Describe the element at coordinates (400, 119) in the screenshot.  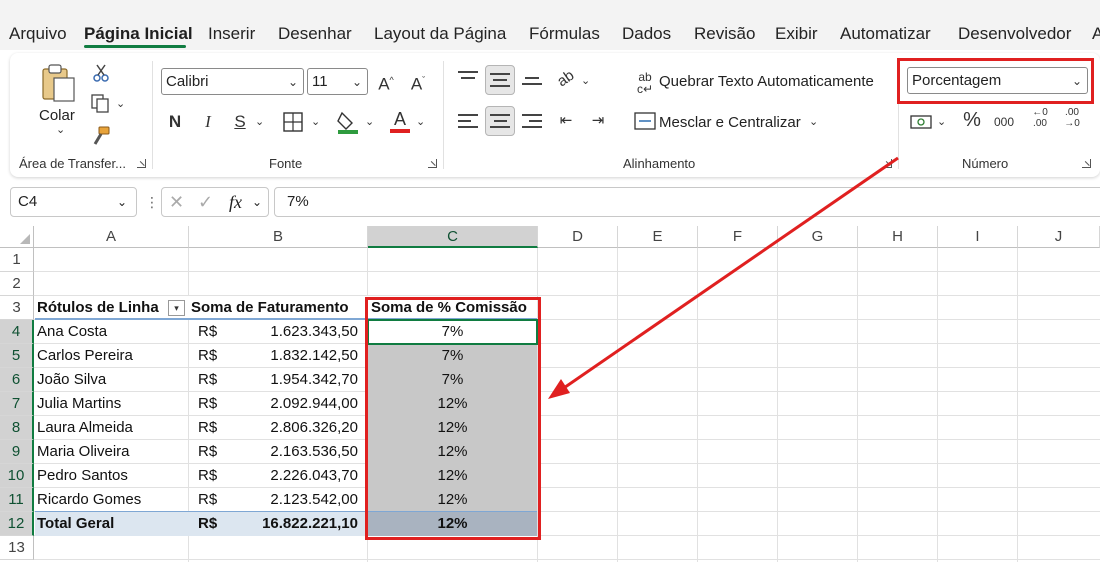
I see `font-color-icon: A` at that location.